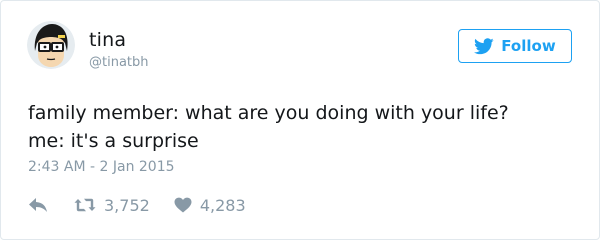 Image resolution: width=600 pixels, height=240 pixels. I want to click on avatar-image, so click(51, 45).